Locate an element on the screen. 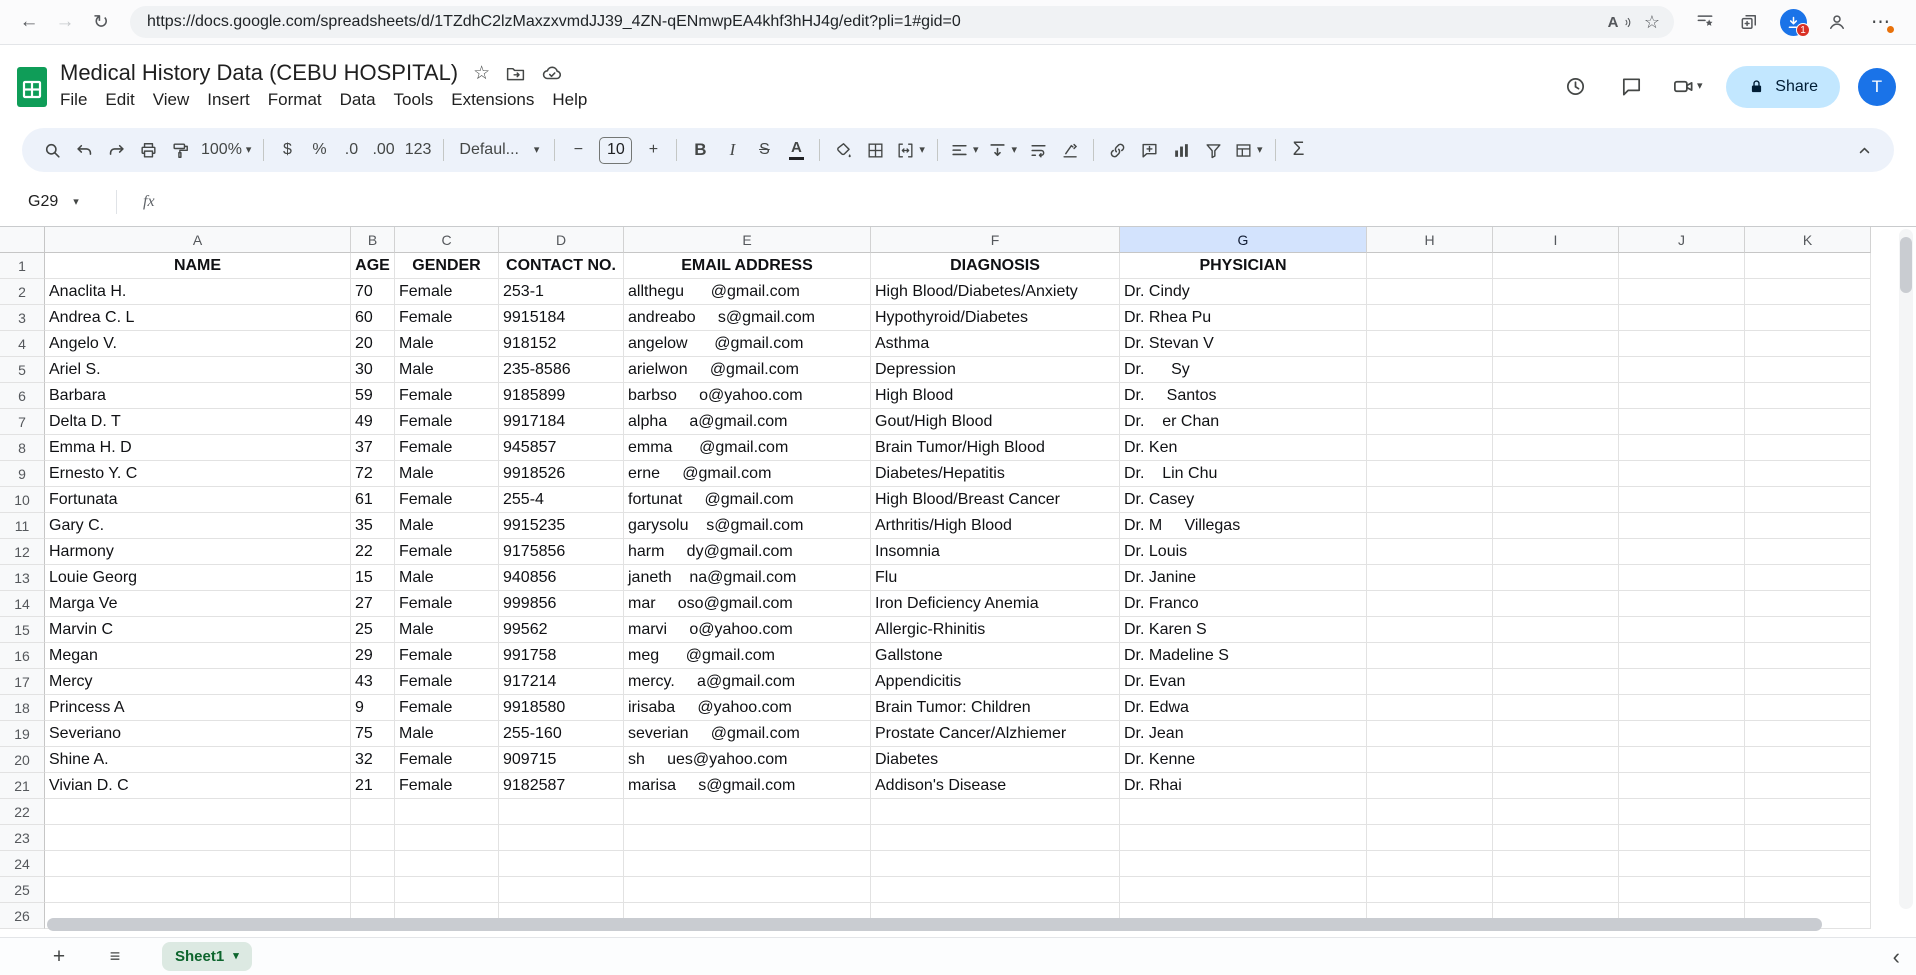  cell-F6: High Blood is located at coordinates (995, 396).